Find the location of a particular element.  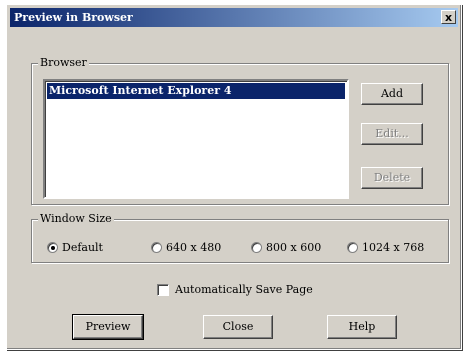

title-bar: Preview in Browser x is located at coordinates (234, 17).